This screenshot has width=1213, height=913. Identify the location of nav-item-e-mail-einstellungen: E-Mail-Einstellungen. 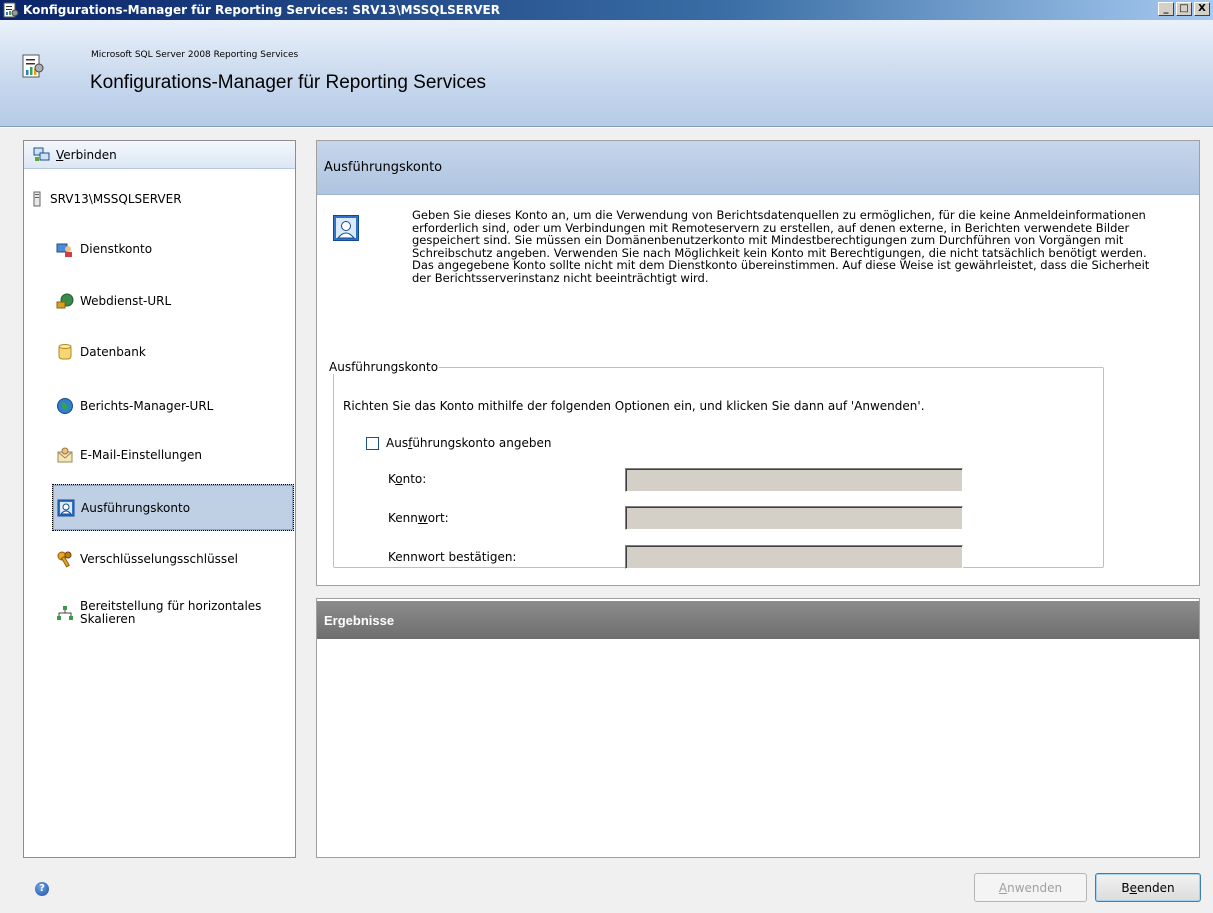
(173, 455).